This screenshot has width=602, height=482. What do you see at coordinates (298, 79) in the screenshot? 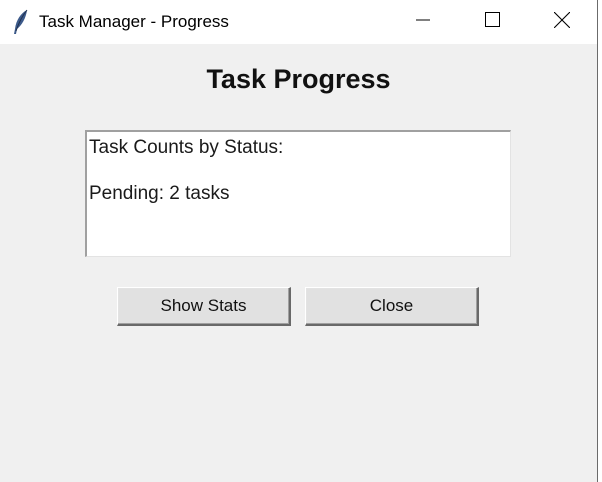
I see `page-title: Task Progress` at bounding box center [298, 79].